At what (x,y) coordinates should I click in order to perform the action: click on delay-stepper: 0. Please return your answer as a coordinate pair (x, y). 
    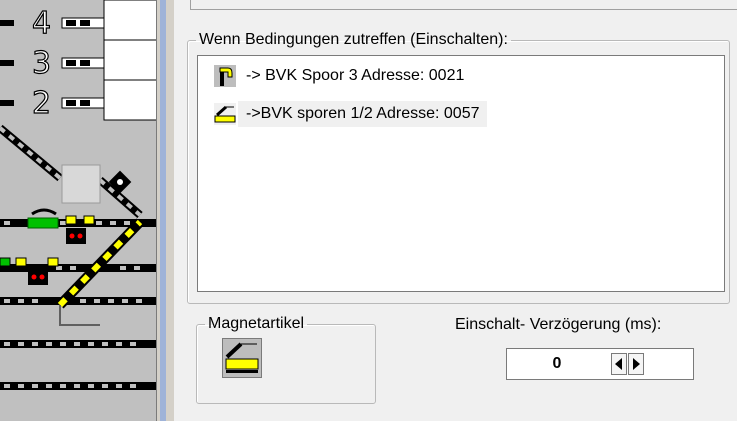
    Looking at the image, I should click on (600, 364).